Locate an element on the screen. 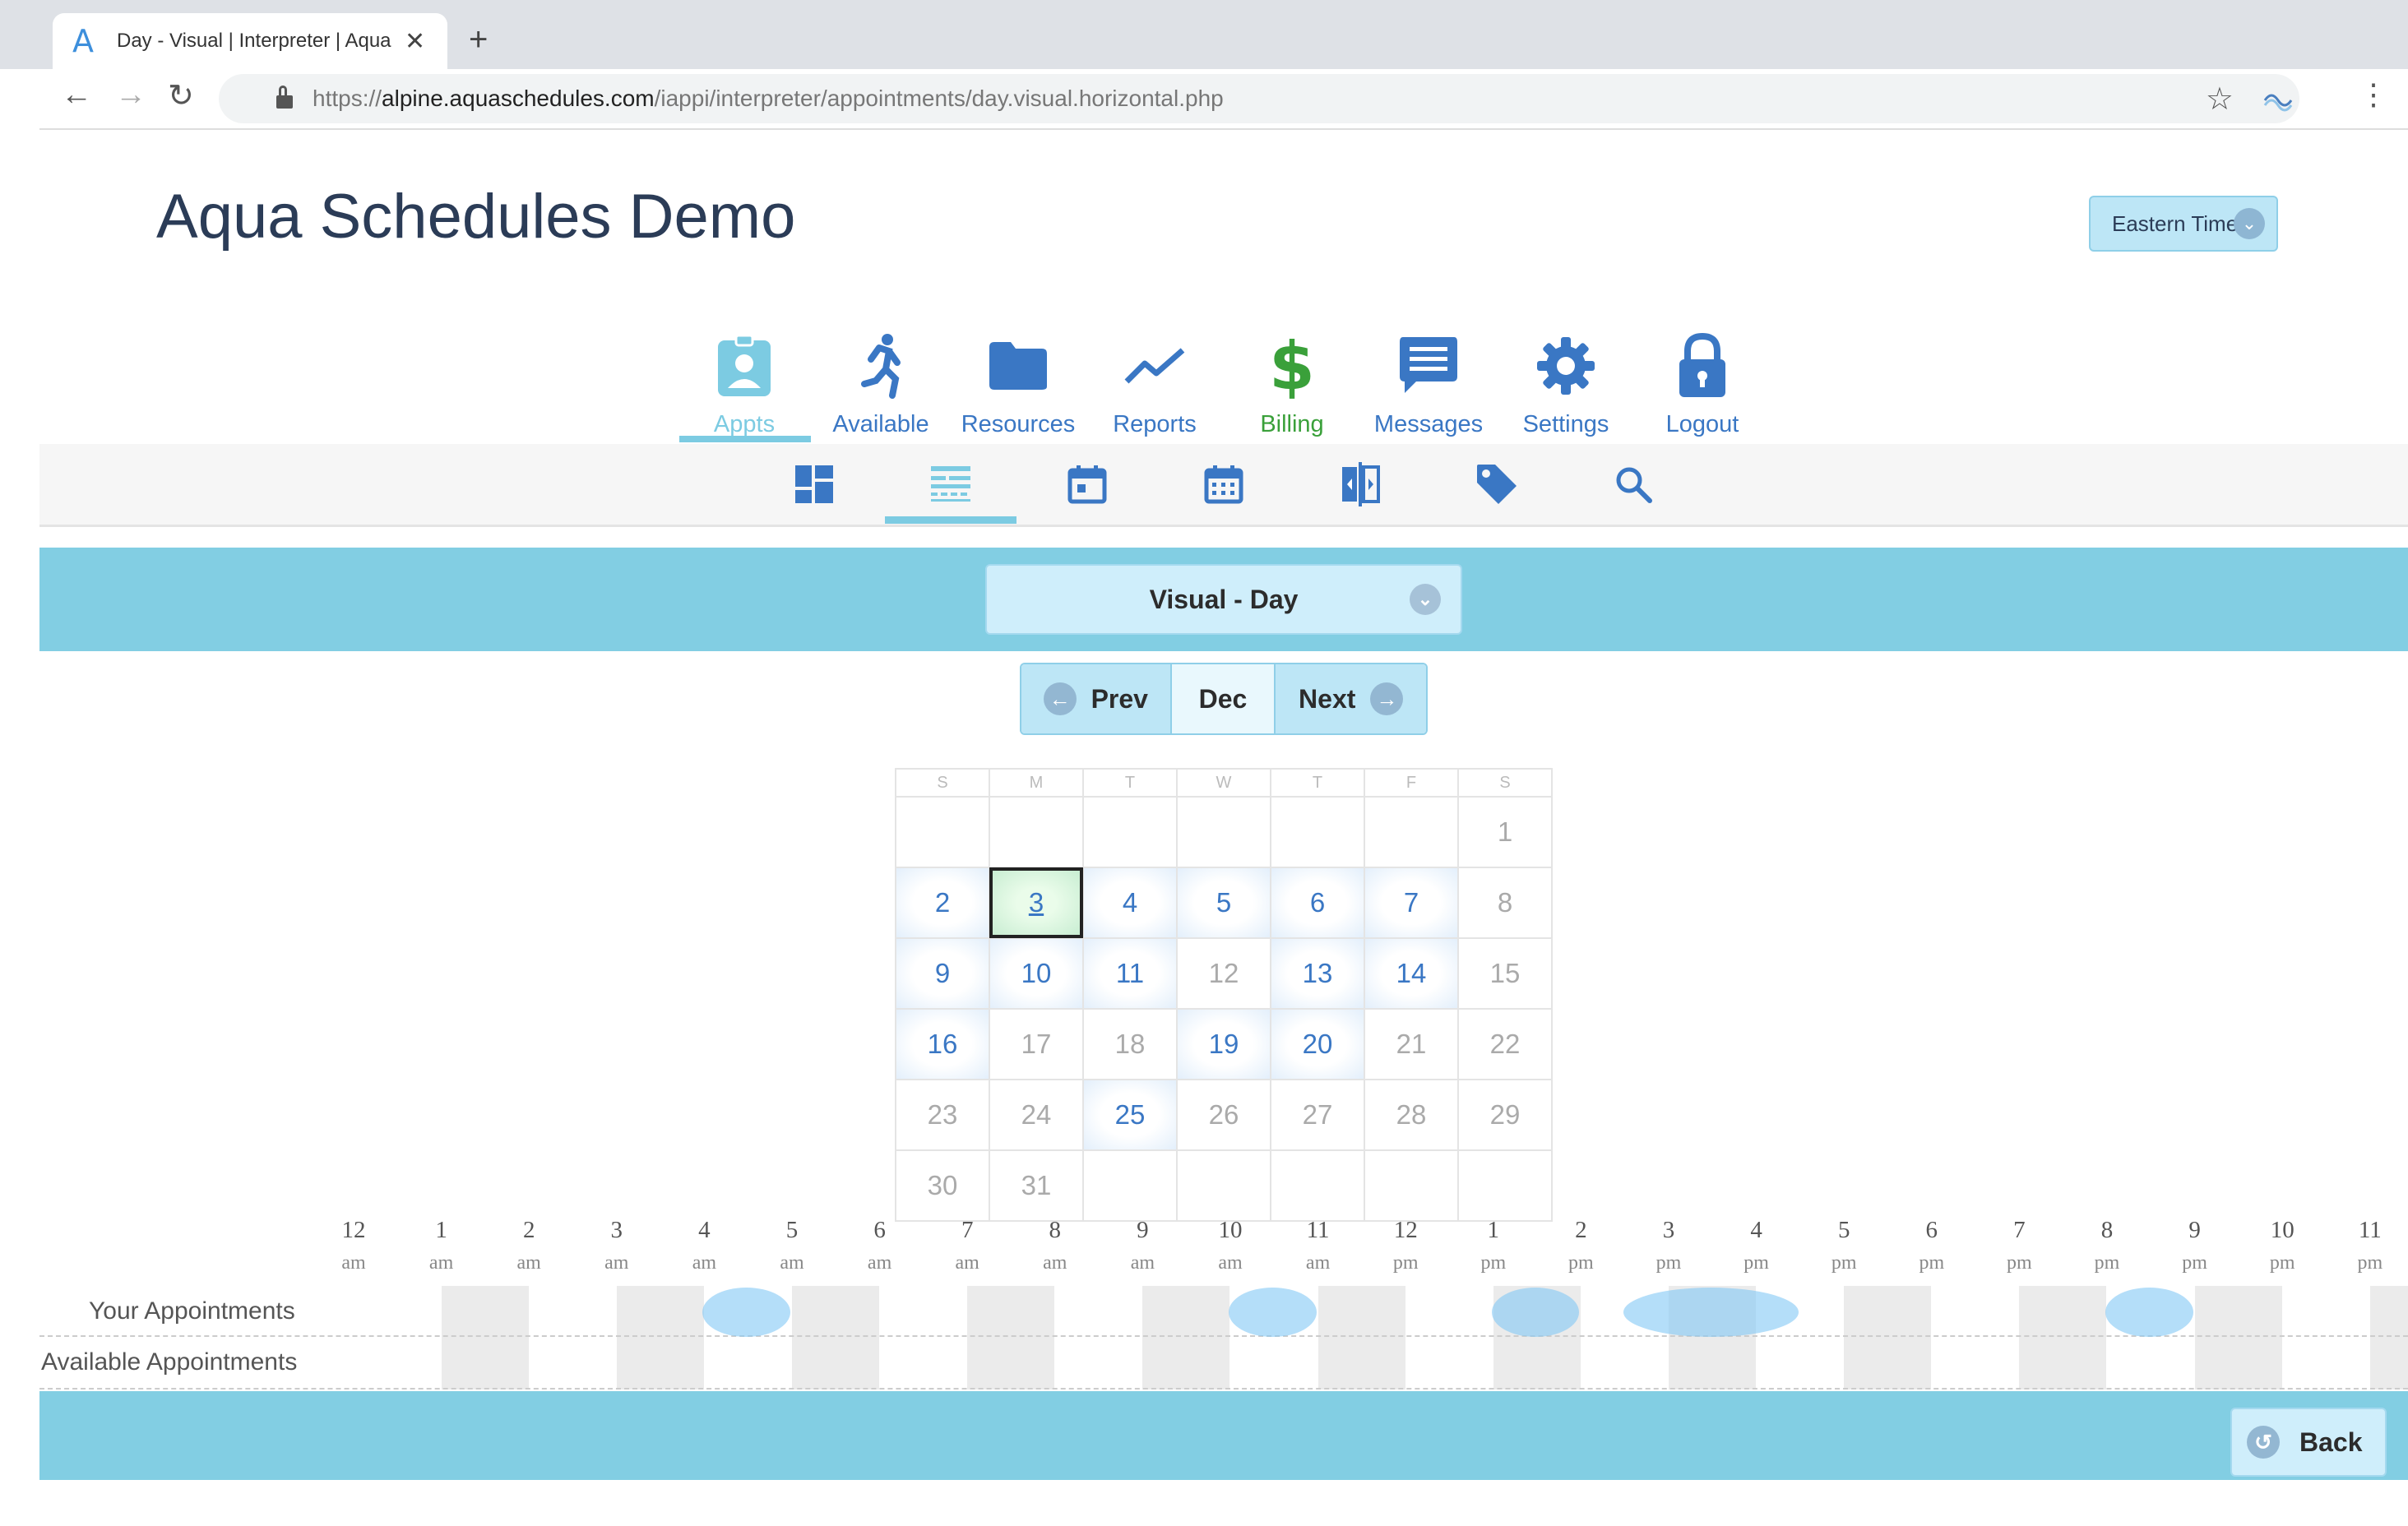 Image resolution: width=2408 pixels, height=1526 pixels. month-label: Dec is located at coordinates (1222, 698).